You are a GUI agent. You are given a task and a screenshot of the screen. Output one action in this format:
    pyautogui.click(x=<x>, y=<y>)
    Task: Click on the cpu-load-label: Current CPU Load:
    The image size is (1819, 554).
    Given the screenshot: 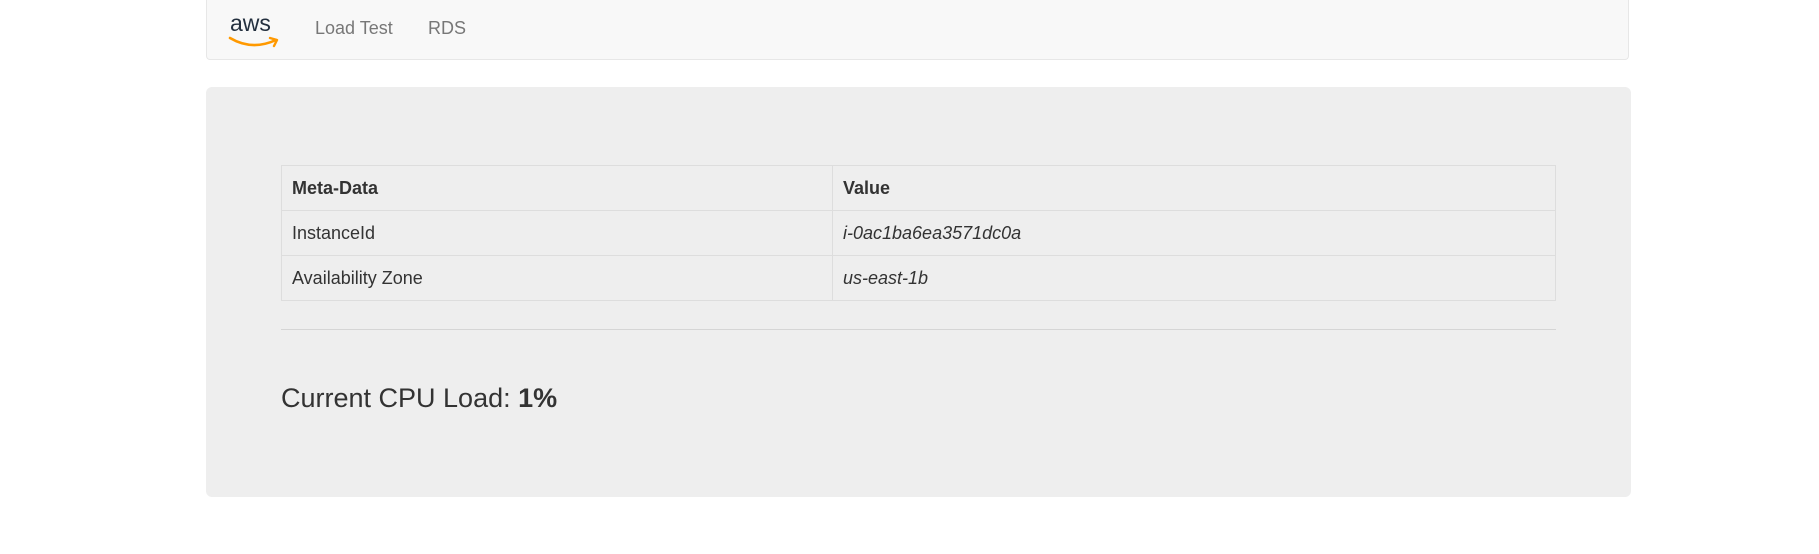 What is the action you would take?
    pyautogui.click(x=400, y=398)
    